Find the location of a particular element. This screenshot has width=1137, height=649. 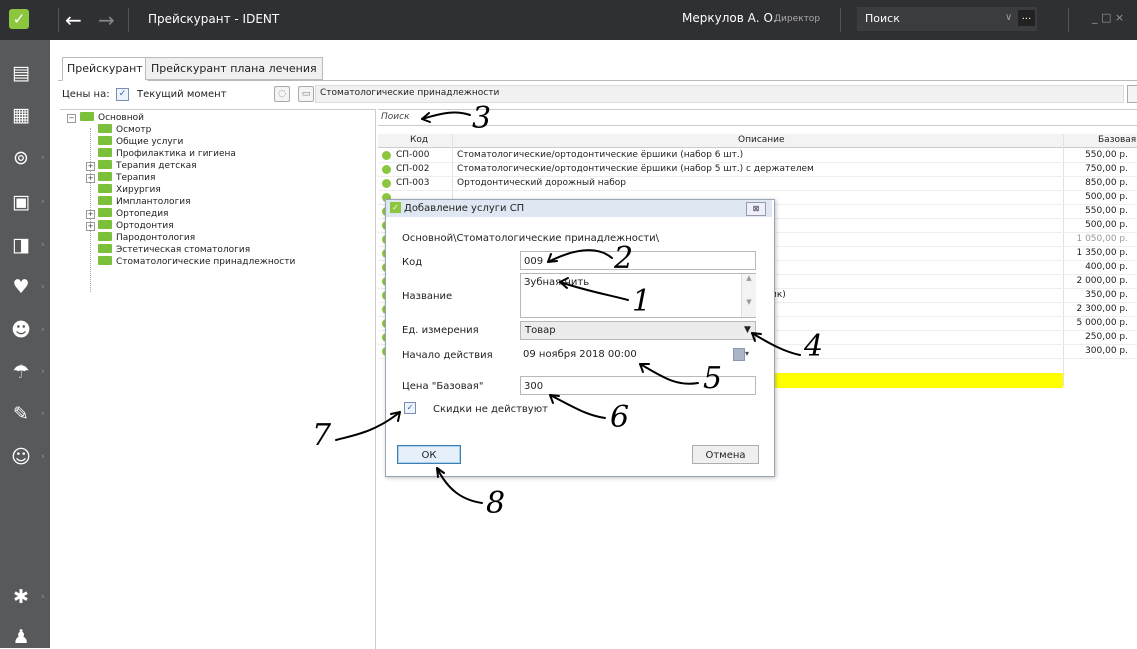

annotation-number: 5 is located at coordinates (713, 378).